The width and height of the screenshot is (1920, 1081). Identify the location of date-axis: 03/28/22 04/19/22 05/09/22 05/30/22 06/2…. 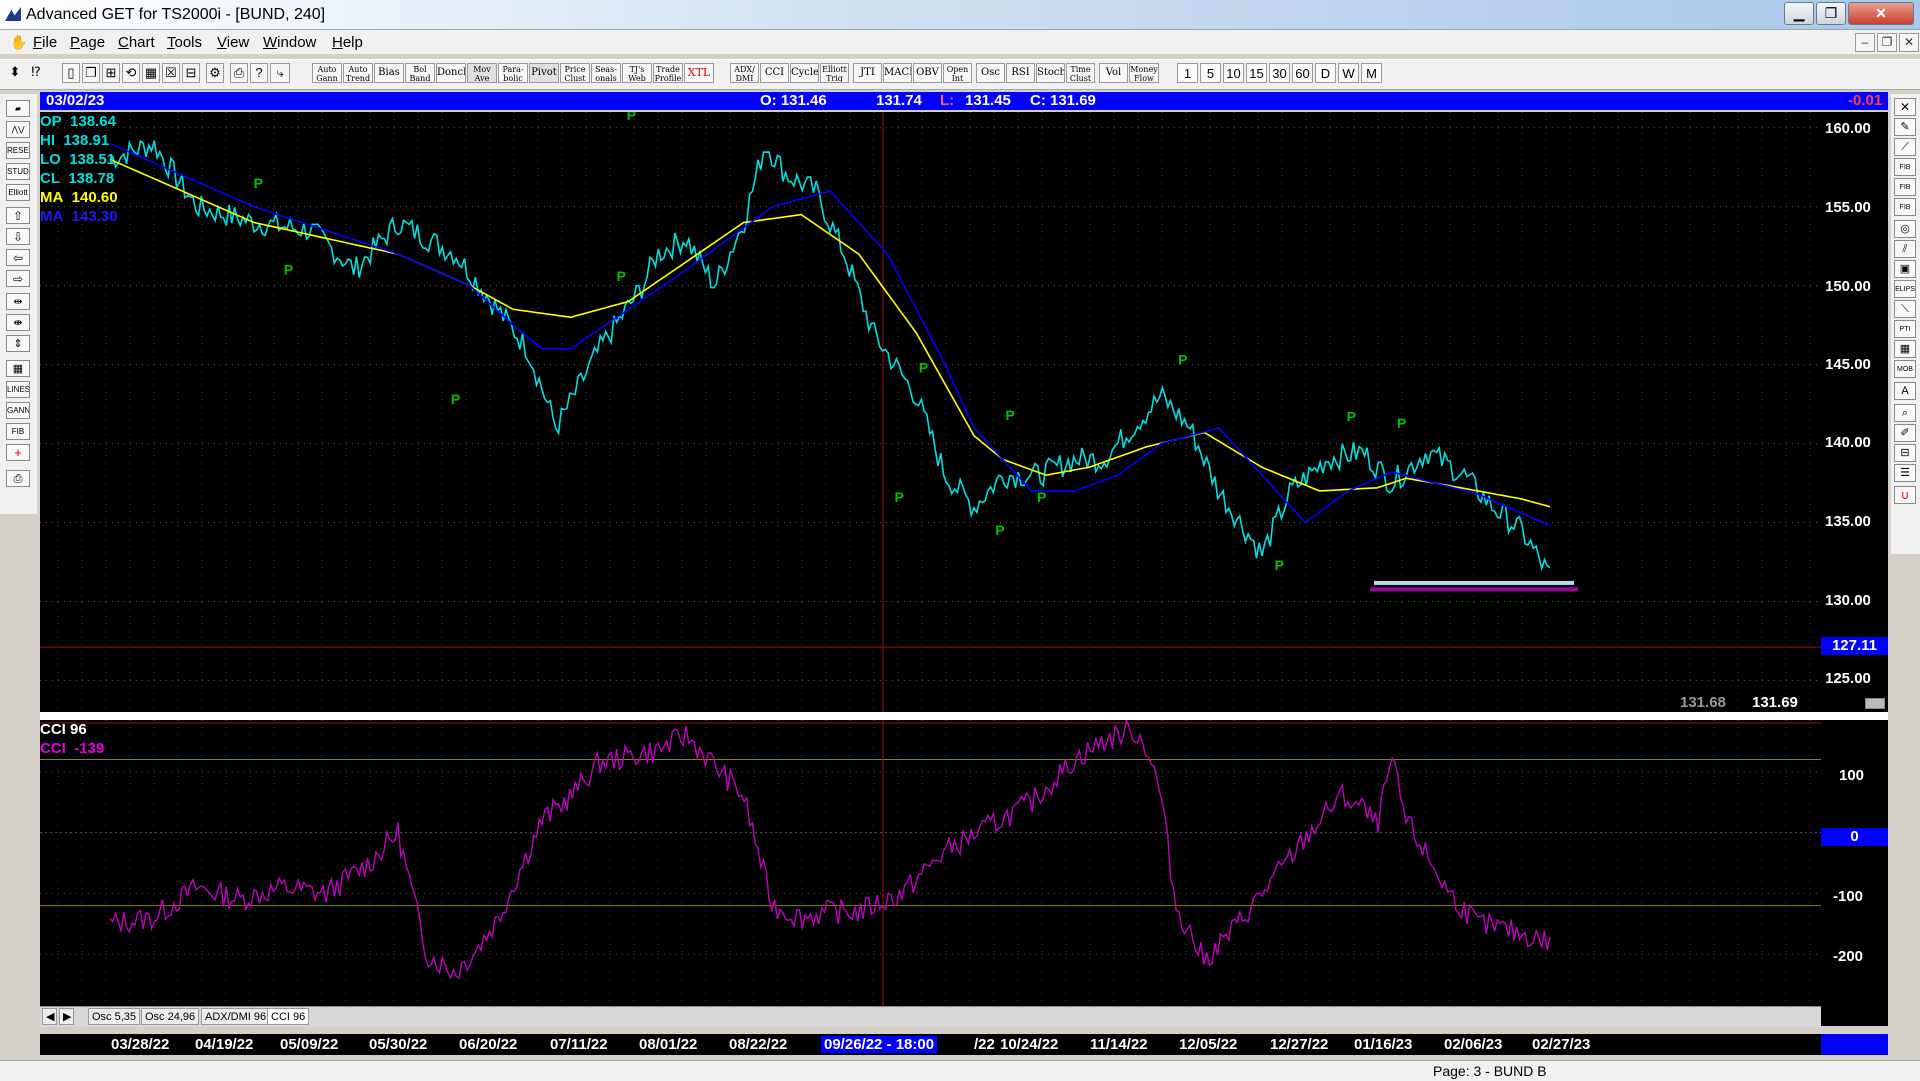
(964, 1044).